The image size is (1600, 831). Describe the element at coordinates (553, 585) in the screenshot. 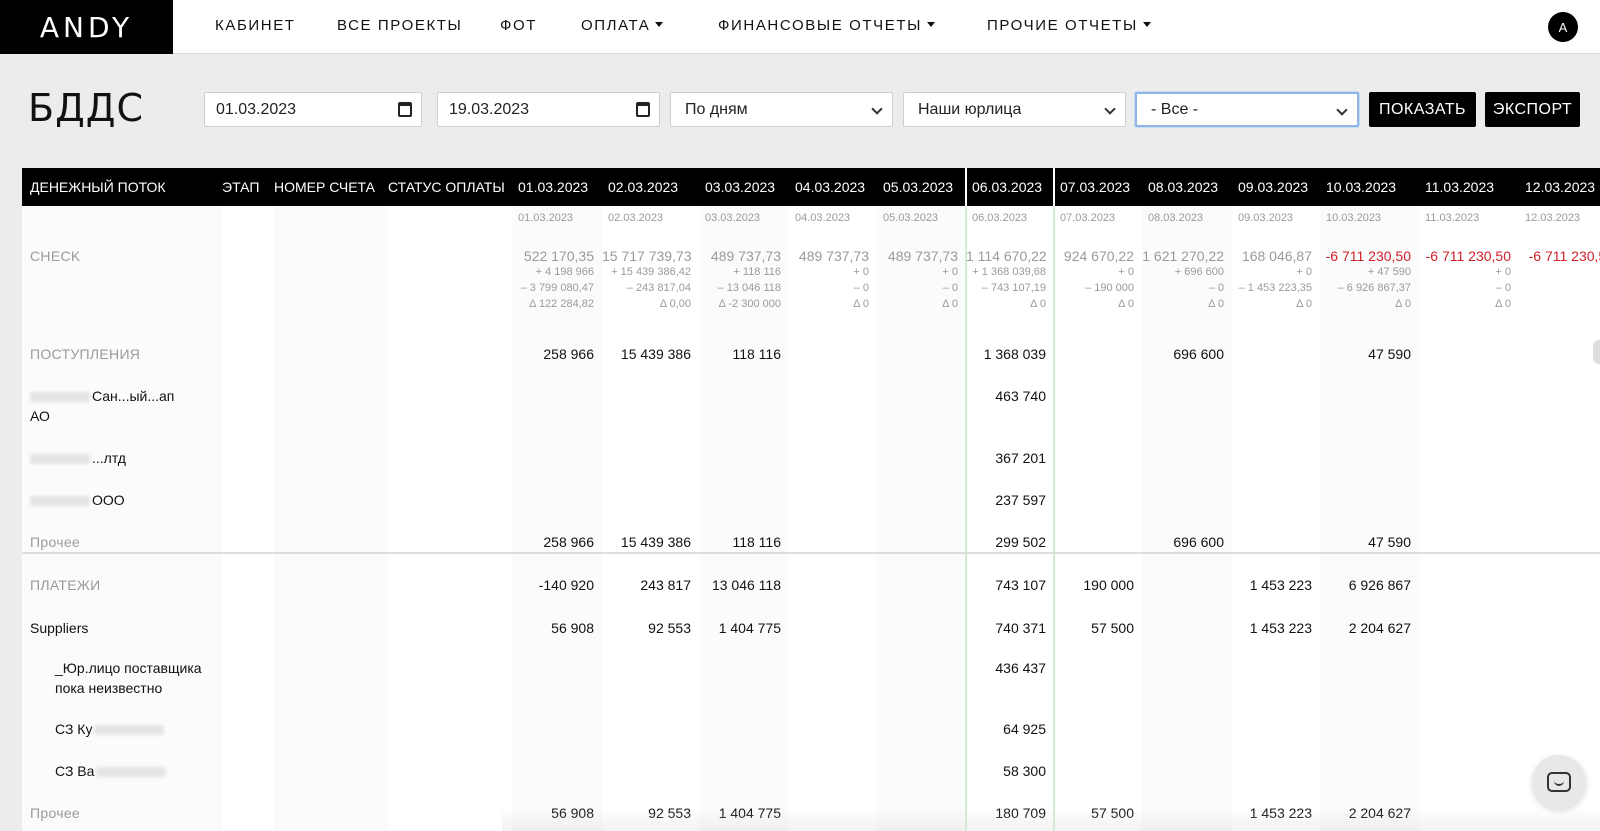

I see `table-cell-value: -140 920` at that location.